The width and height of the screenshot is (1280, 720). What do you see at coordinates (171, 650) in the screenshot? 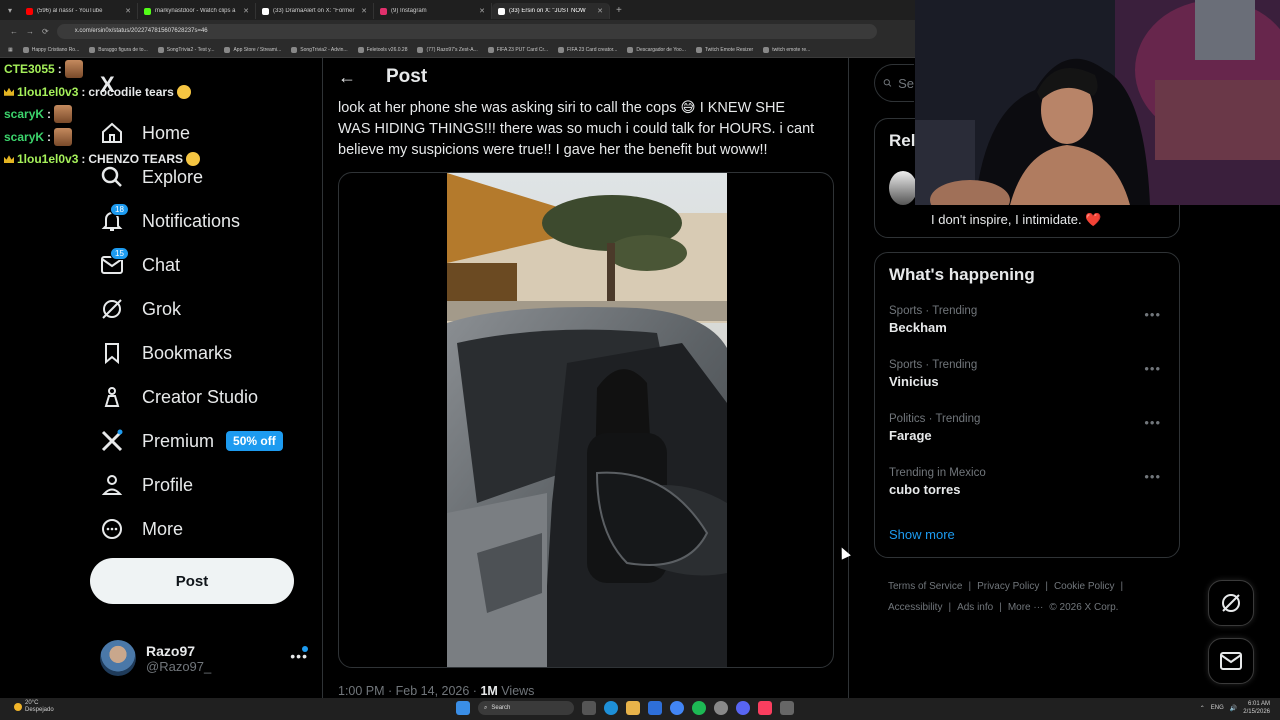
I see `account-name: Razo97` at bounding box center [171, 650].